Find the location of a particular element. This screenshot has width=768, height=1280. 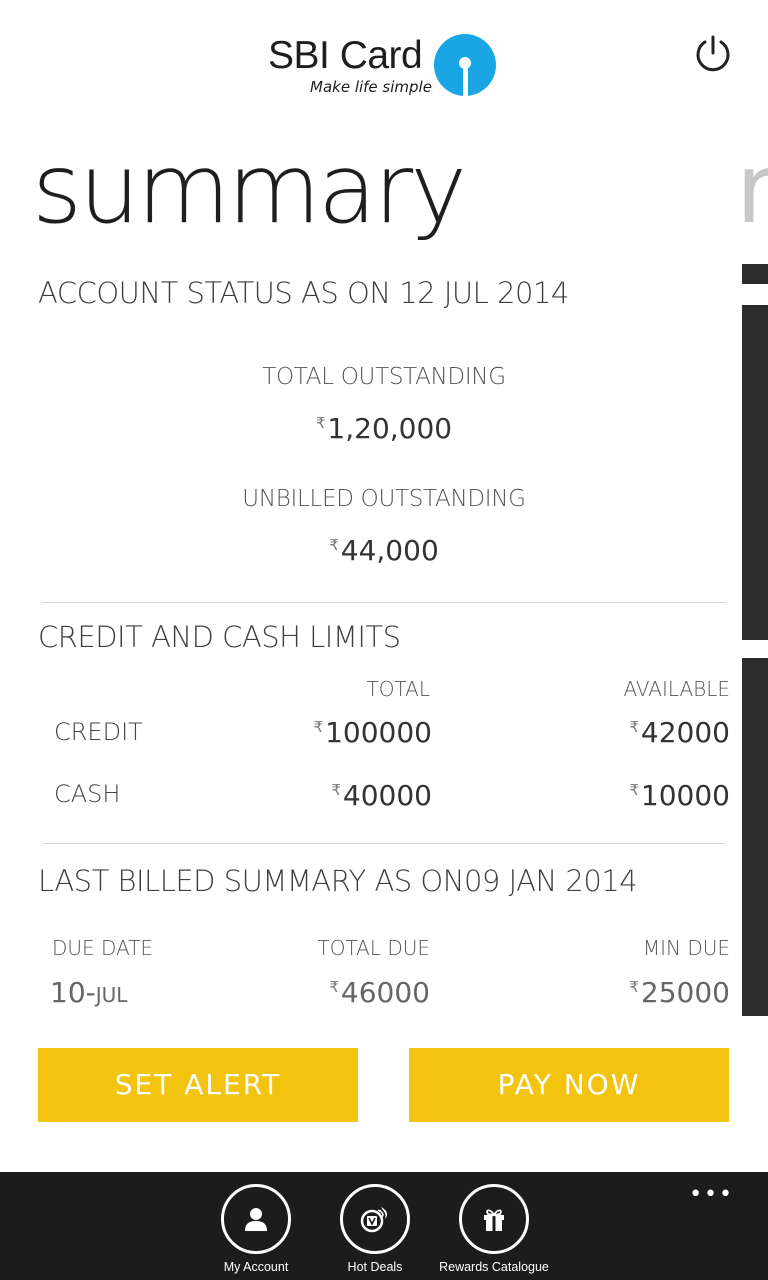

account-status-heading: ACCOUNT STATUS AS ON 12 JUL 2014 is located at coordinates (303, 293).